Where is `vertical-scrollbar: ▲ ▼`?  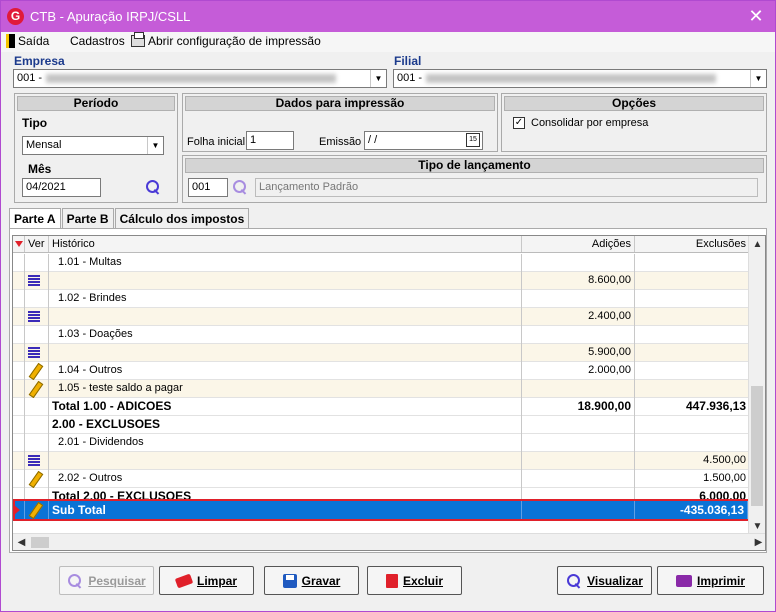
vertical-scrollbar: ▲ ▼ is located at coordinates (756, 385).